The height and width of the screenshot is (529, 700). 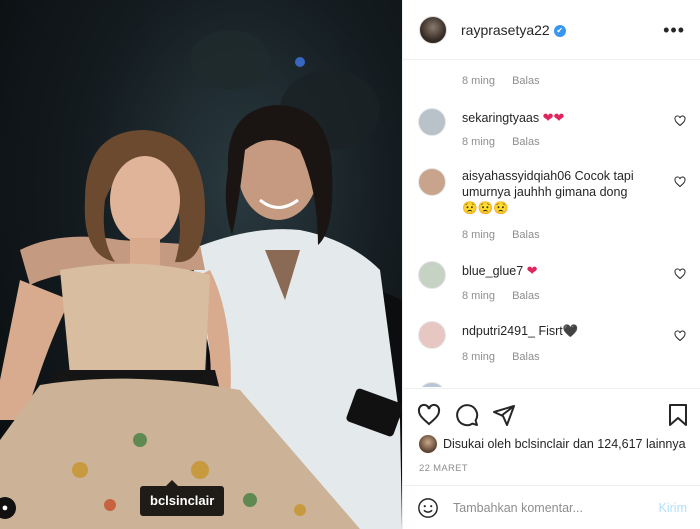 What do you see at coordinates (477, 444) in the screenshot?
I see `liked-by-prefix: Disukai oleh` at bounding box center [477, 444].